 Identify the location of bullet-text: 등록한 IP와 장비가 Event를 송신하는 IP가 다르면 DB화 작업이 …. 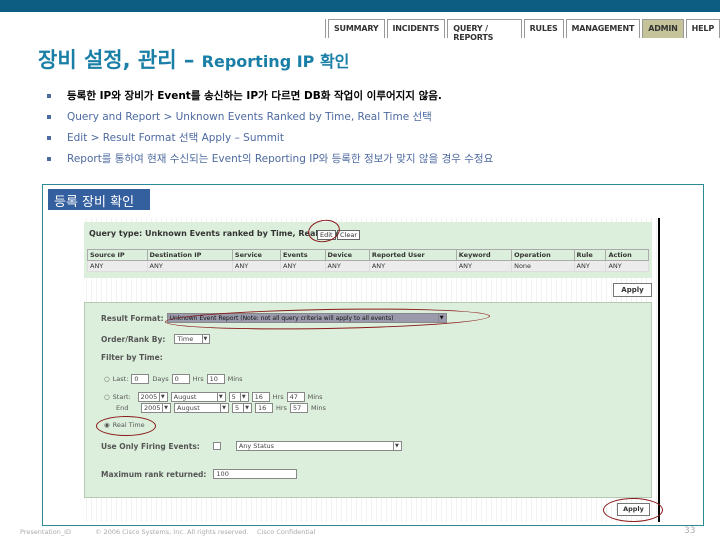
(254, 96).